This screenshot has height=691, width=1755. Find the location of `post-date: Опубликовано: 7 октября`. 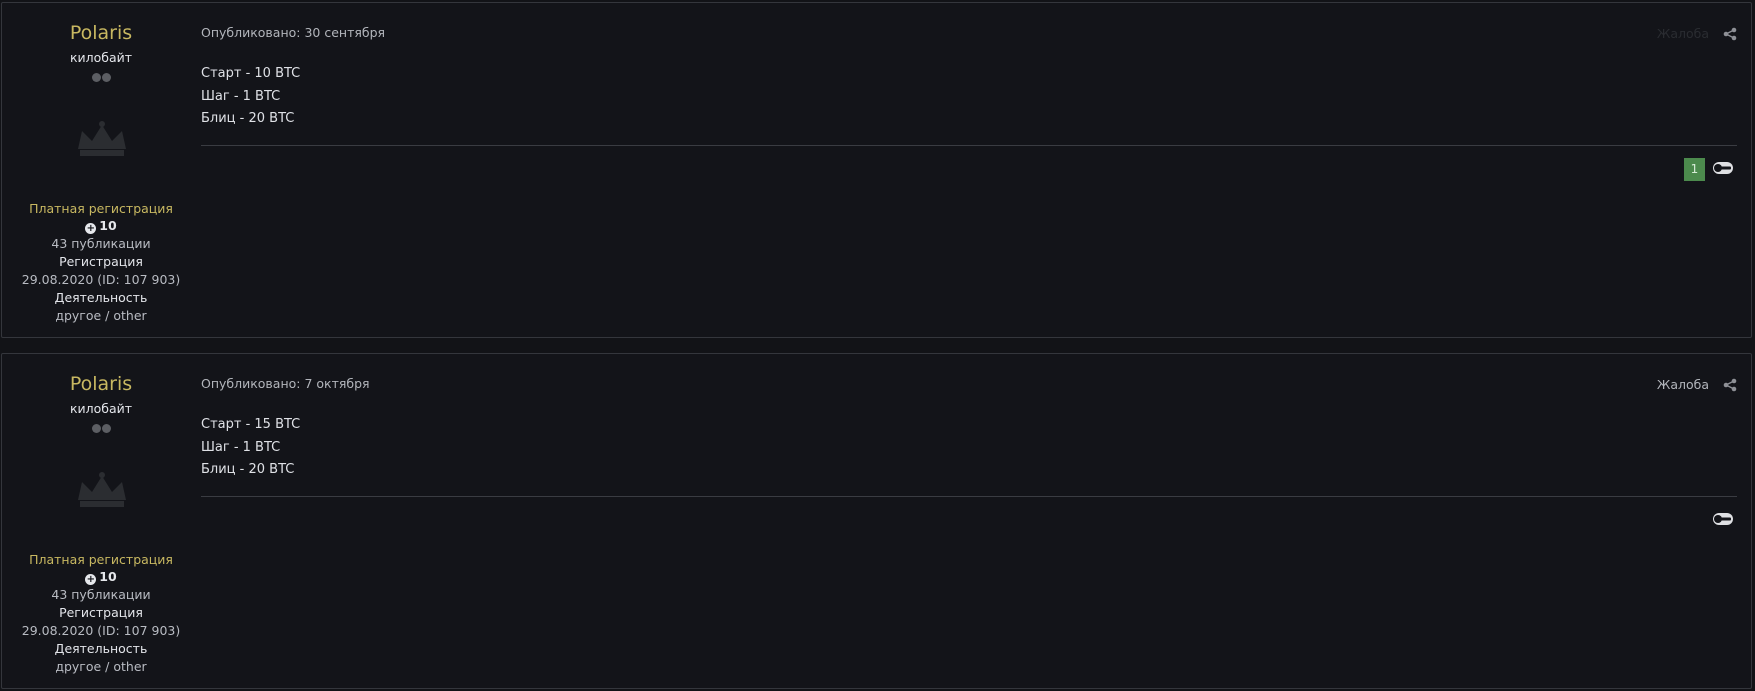

post-date: Опубликовано: 7 октября is located at coordinates (285, 383).